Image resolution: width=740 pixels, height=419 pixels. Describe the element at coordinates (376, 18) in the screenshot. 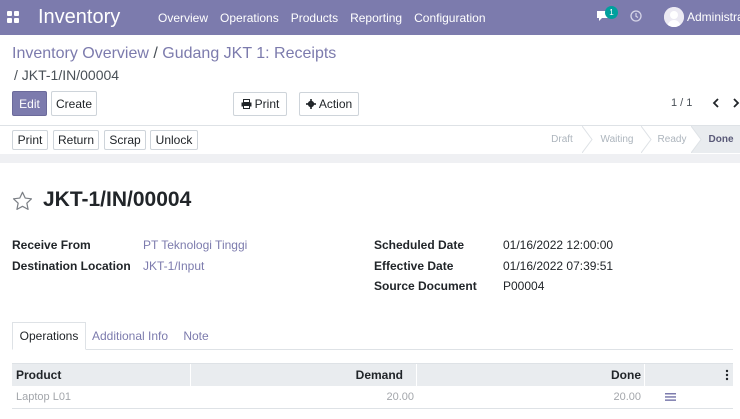

I see `menu-item-reporting: Reporting` at that location.